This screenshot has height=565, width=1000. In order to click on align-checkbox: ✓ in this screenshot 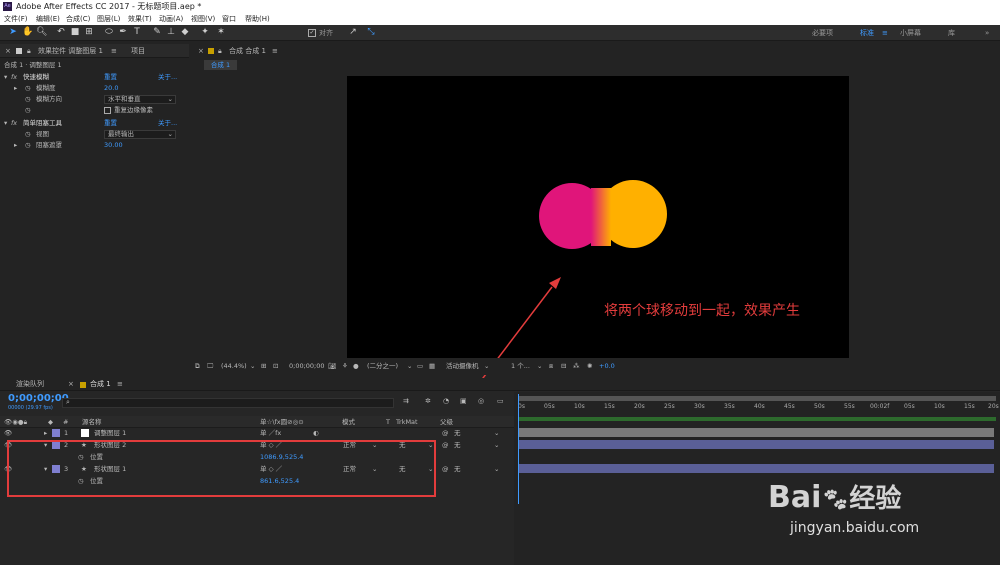, I will do `click(312, 33)`.